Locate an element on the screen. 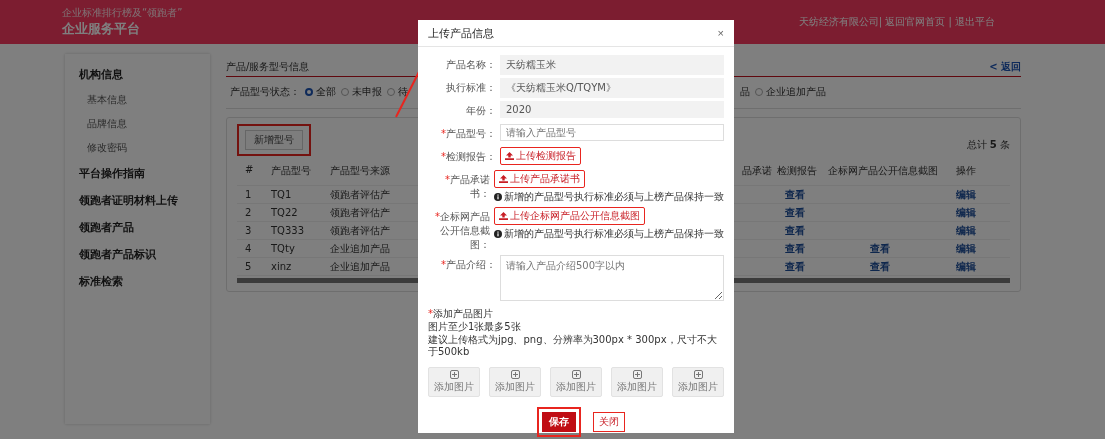 The image size is (1105, 439). sidebar-section: 领跑者产品标识 is located at coordinates (144, 255).